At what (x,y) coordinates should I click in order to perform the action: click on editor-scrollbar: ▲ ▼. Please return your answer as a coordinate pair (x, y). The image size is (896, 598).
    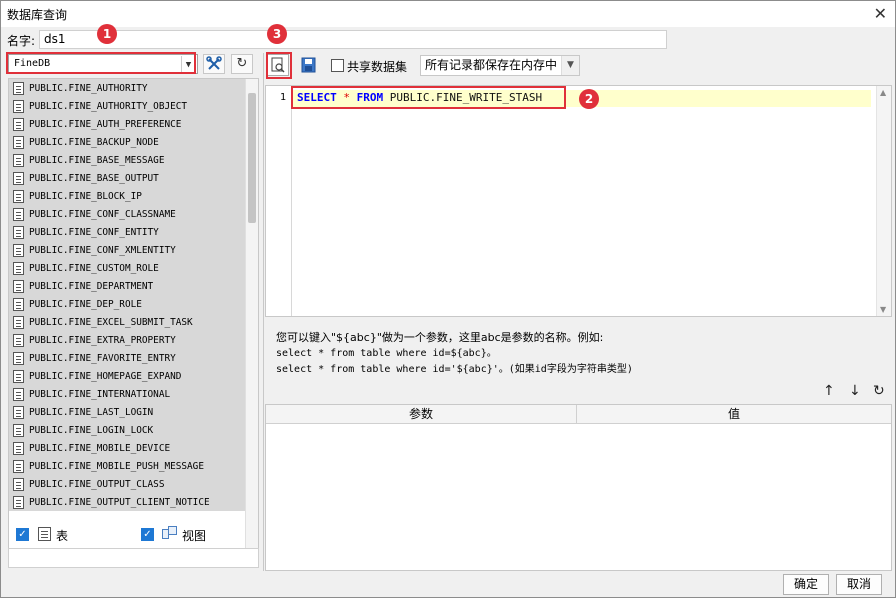
    Looking at the image, I should click on (883, 201).